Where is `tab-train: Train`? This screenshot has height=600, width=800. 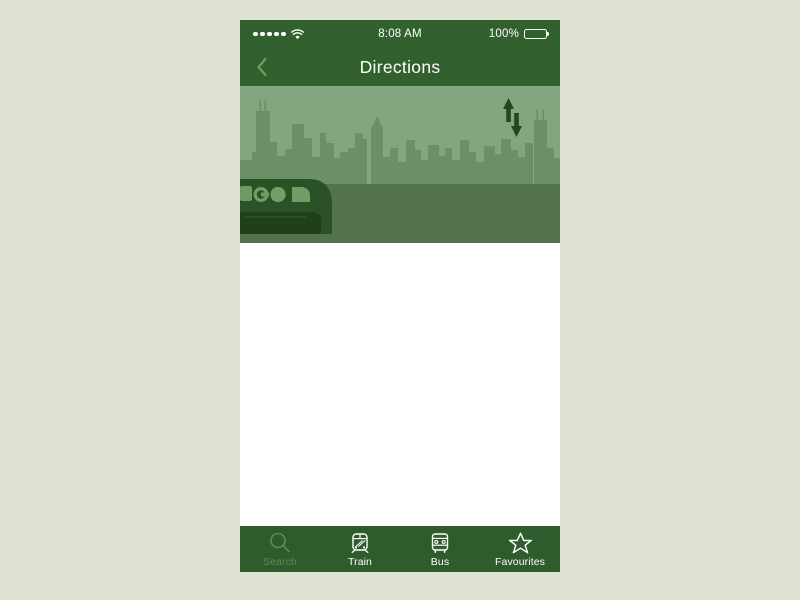
tab-train: Train is located at coordinates (360, 549).